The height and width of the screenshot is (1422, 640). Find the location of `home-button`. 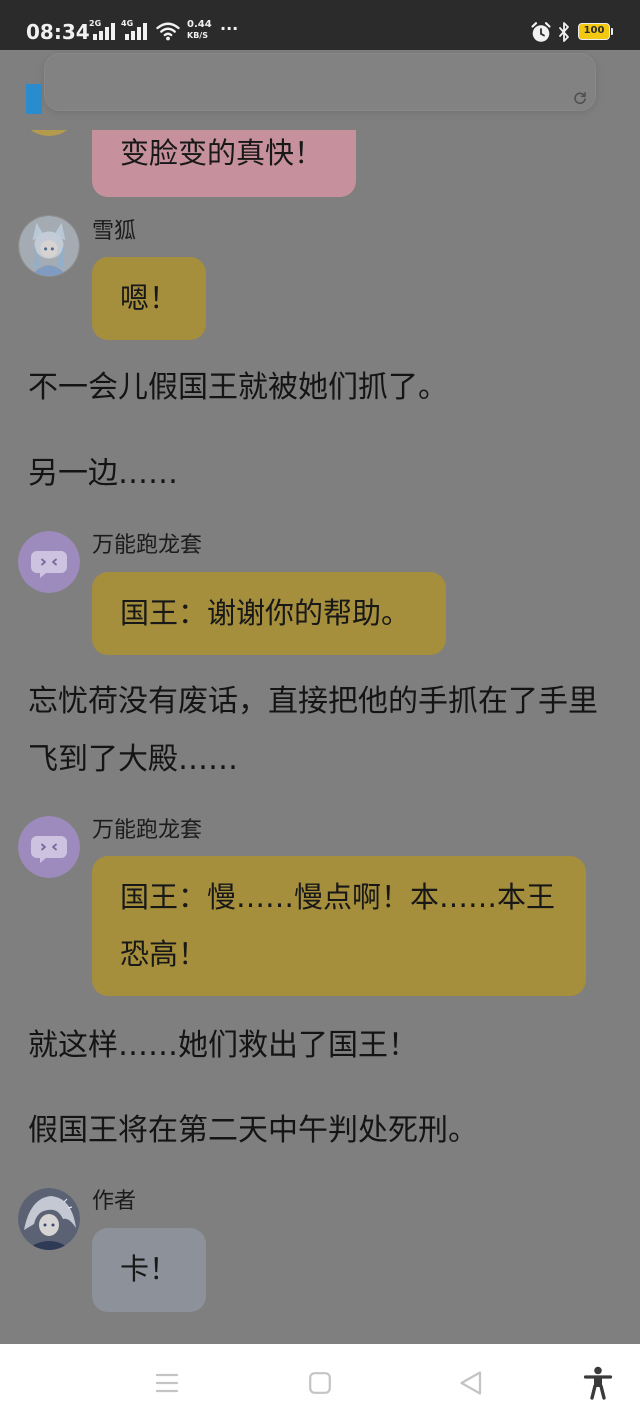

home-button is located at coordinates (320, 1383).